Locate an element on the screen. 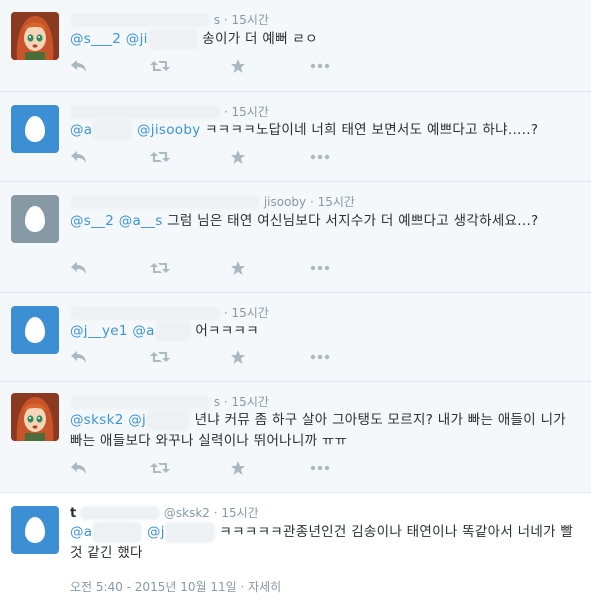  mention-link: @a__s is located at coordinates (141, 221).